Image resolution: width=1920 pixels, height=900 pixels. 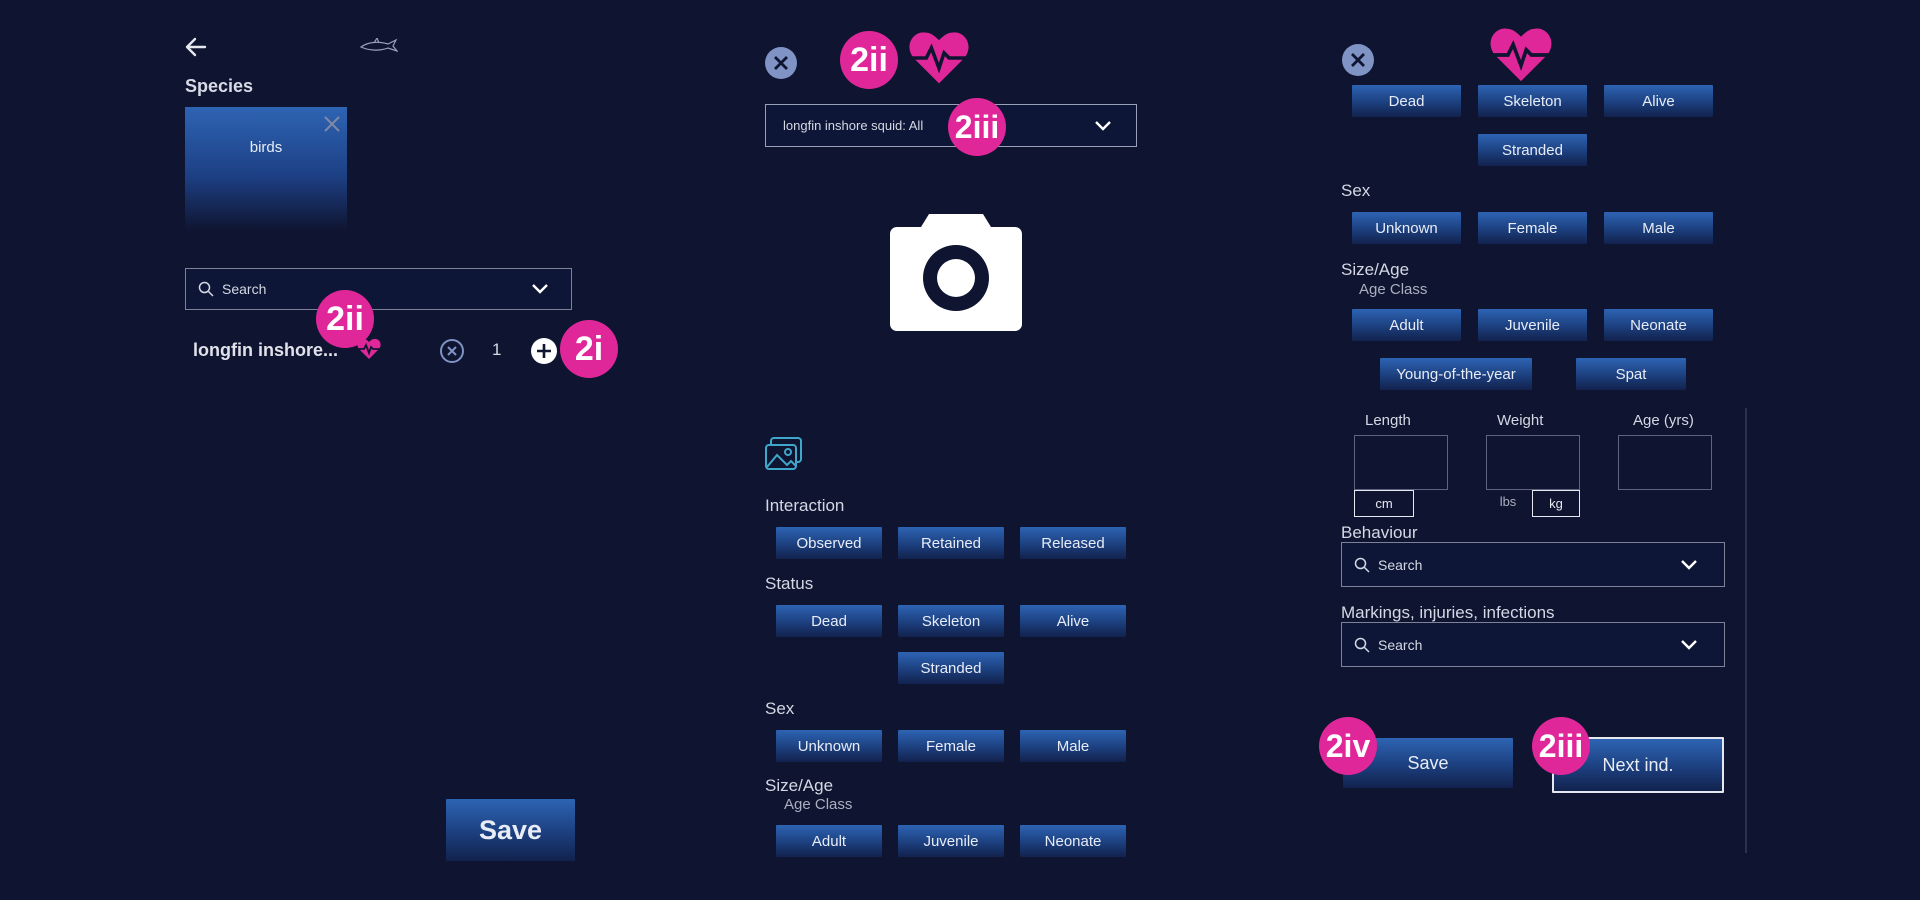 What do you see at coordinates (829, 543) in the screenshot?
I see `interaction-observed-button: Observed` at bounding box center [829, 543].